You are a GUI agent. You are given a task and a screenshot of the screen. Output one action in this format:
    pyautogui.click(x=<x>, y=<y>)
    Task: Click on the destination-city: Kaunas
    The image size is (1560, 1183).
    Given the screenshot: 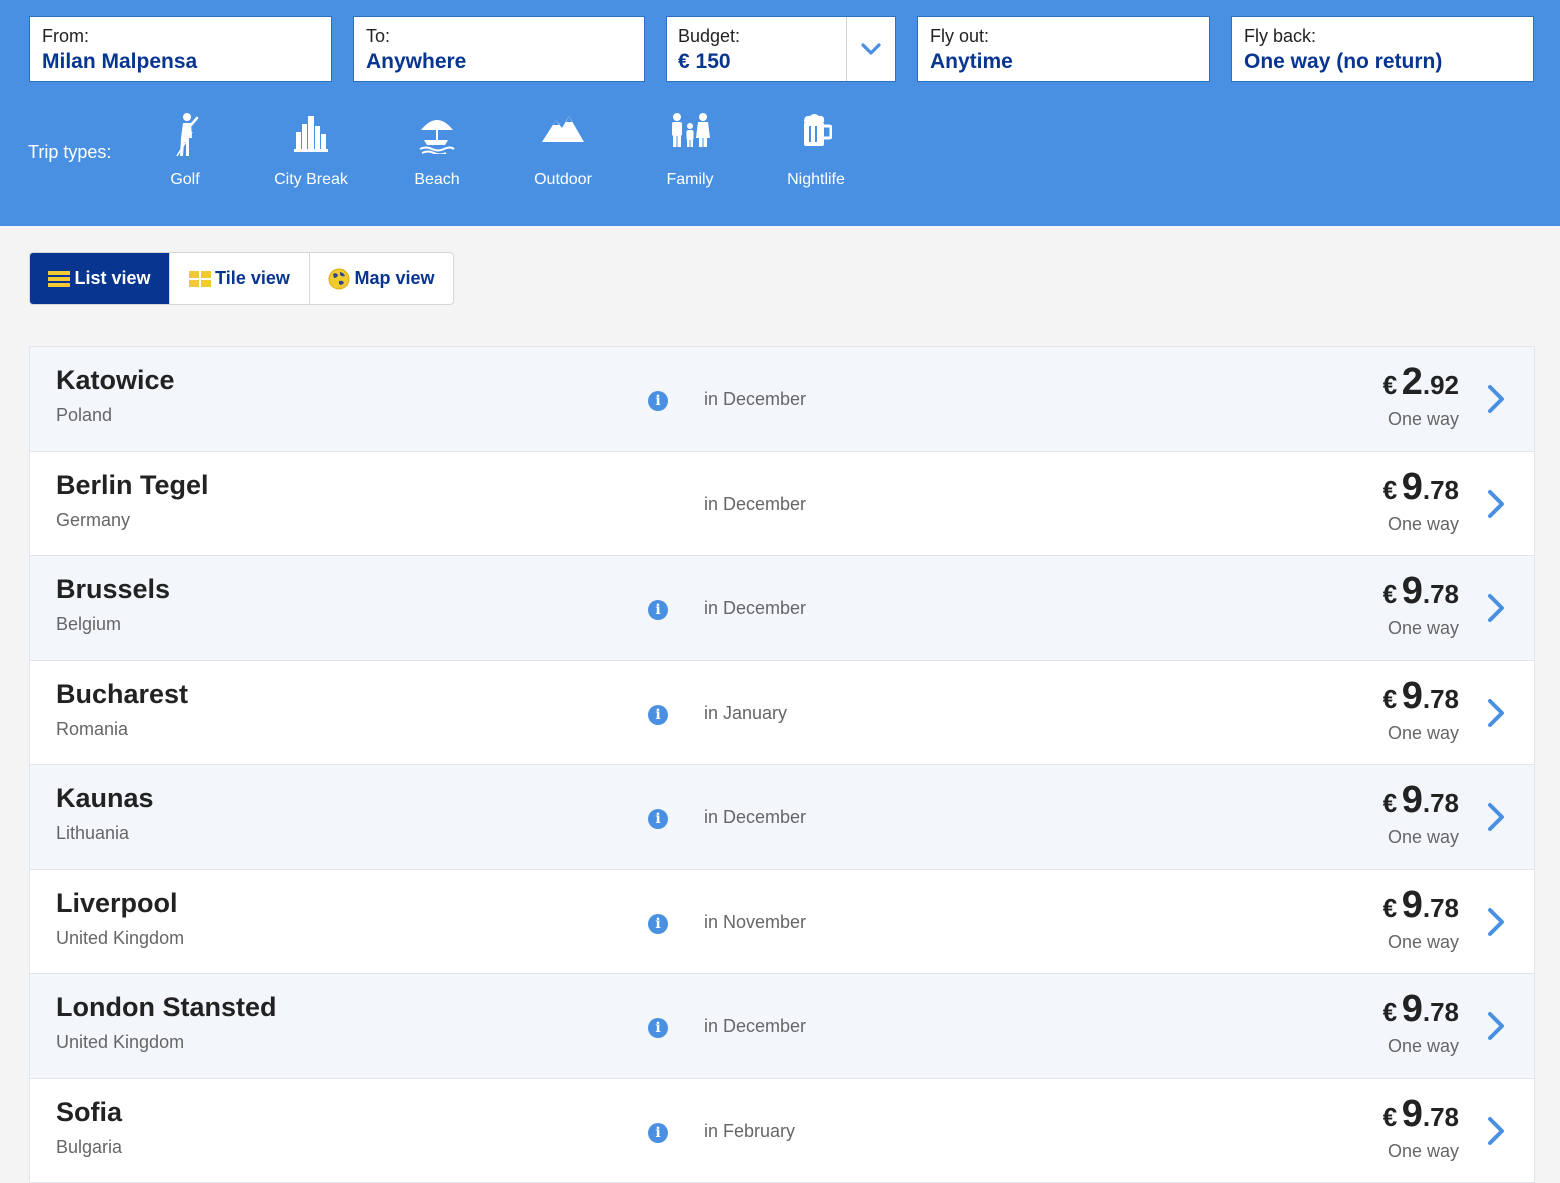 What is the action you would take?
    pyautogui.click(x=105, y=798)
    